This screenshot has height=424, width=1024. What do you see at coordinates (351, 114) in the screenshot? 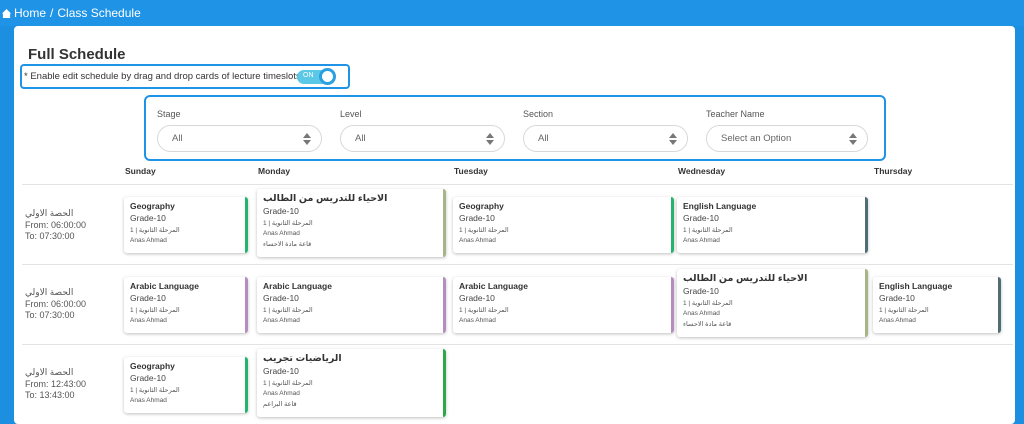
I see `level-filter-label: Level` at bounding box center [351, 114].